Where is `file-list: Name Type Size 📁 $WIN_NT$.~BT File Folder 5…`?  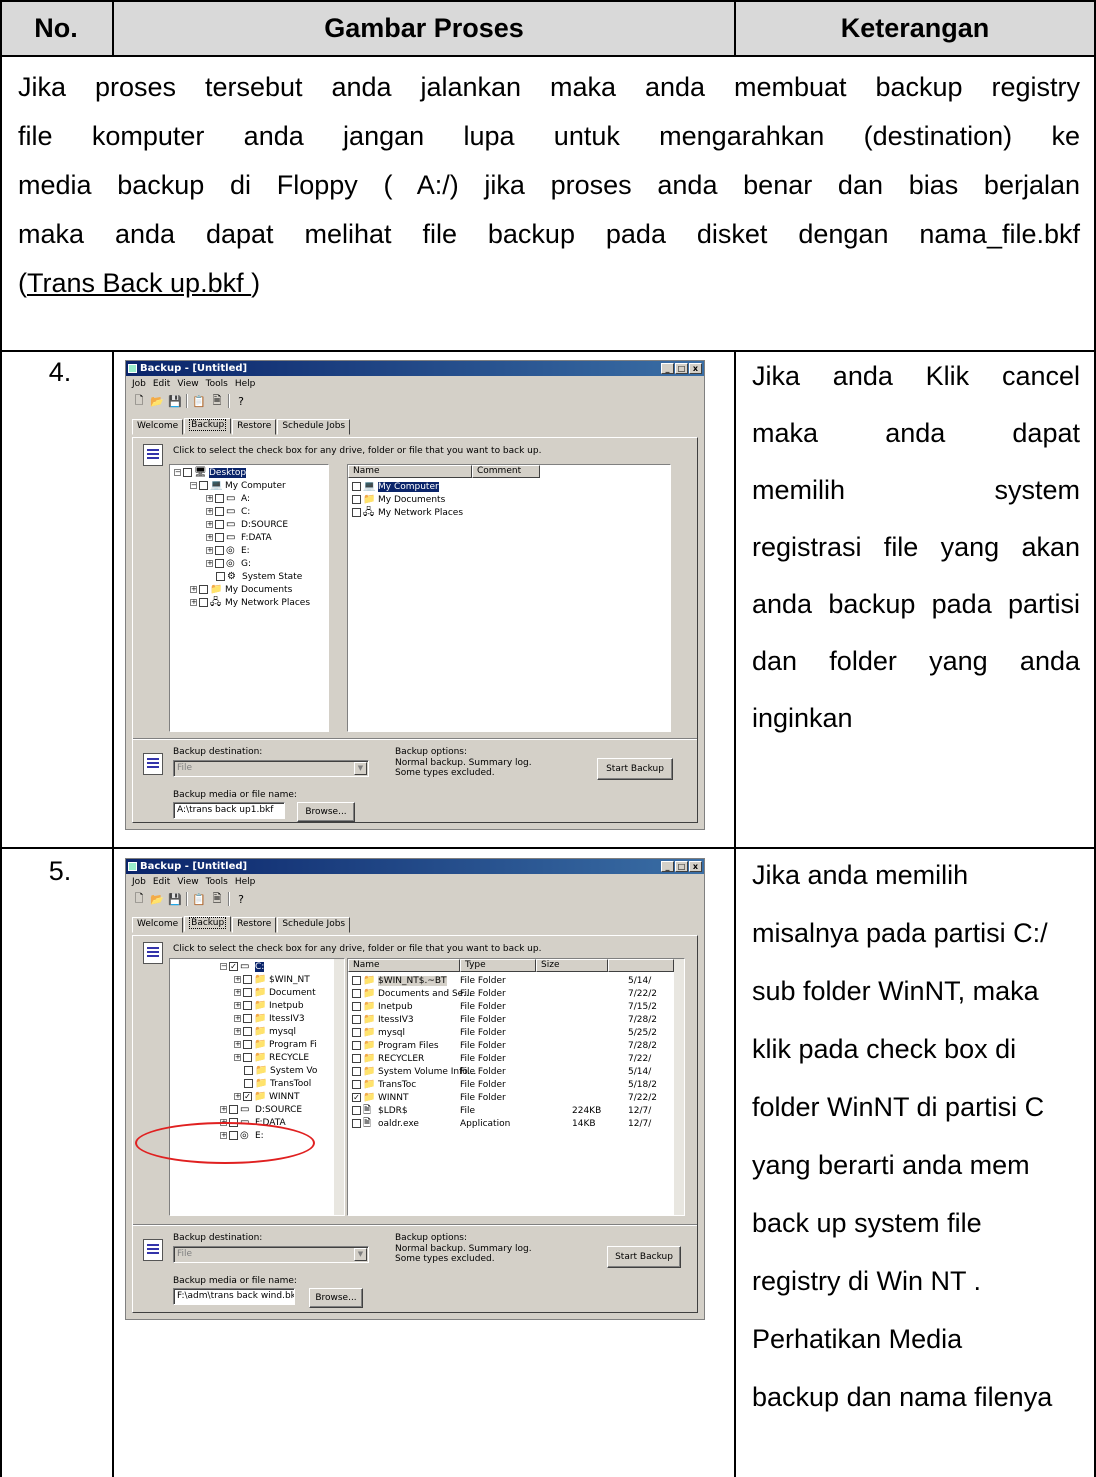 file-list: Name Type Size 📁 $WIN_NT$.~BT File Folder 5… is located at coordinates (516, 1087).